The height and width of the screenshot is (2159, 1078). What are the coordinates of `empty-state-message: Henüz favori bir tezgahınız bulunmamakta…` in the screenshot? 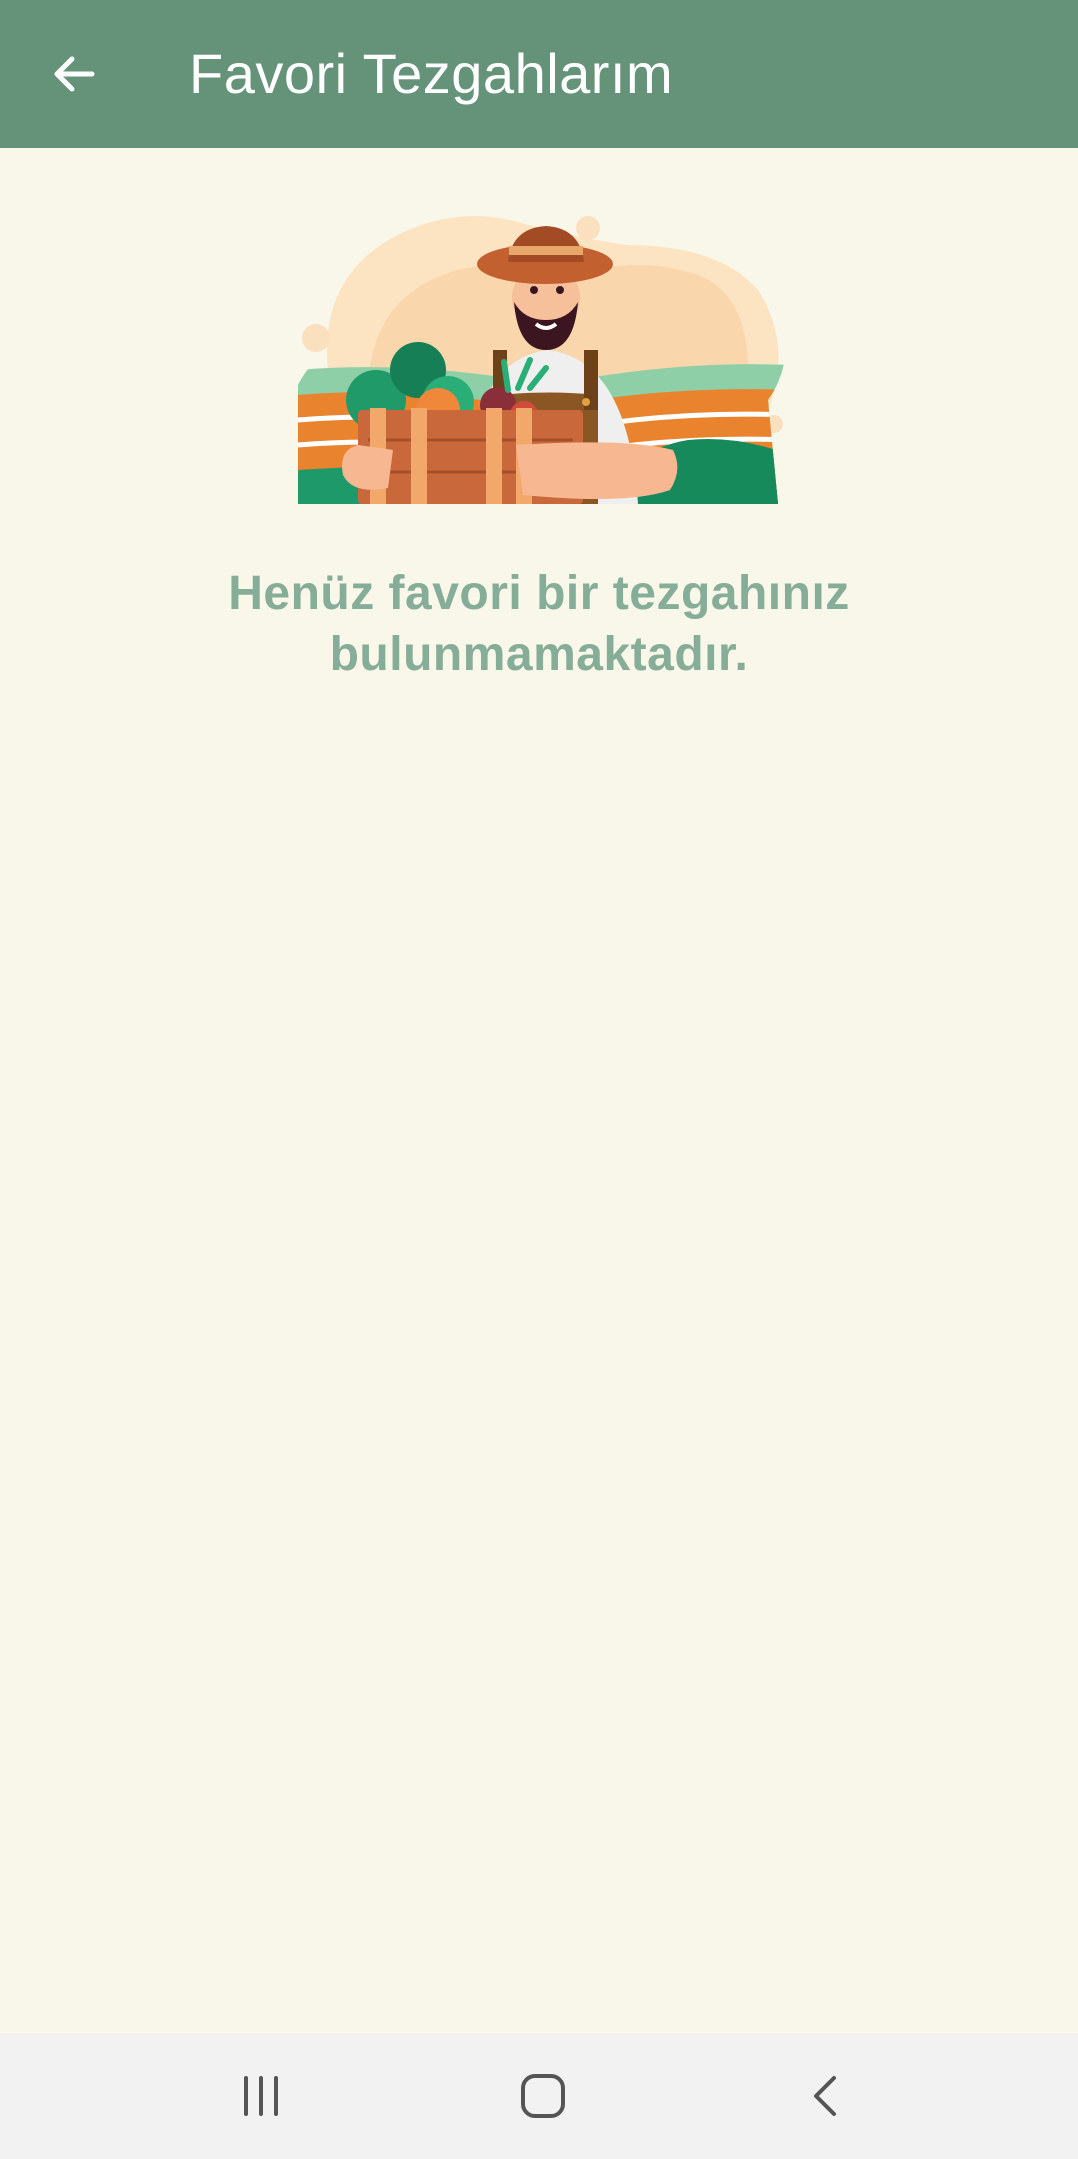 It's located at (539, 624).